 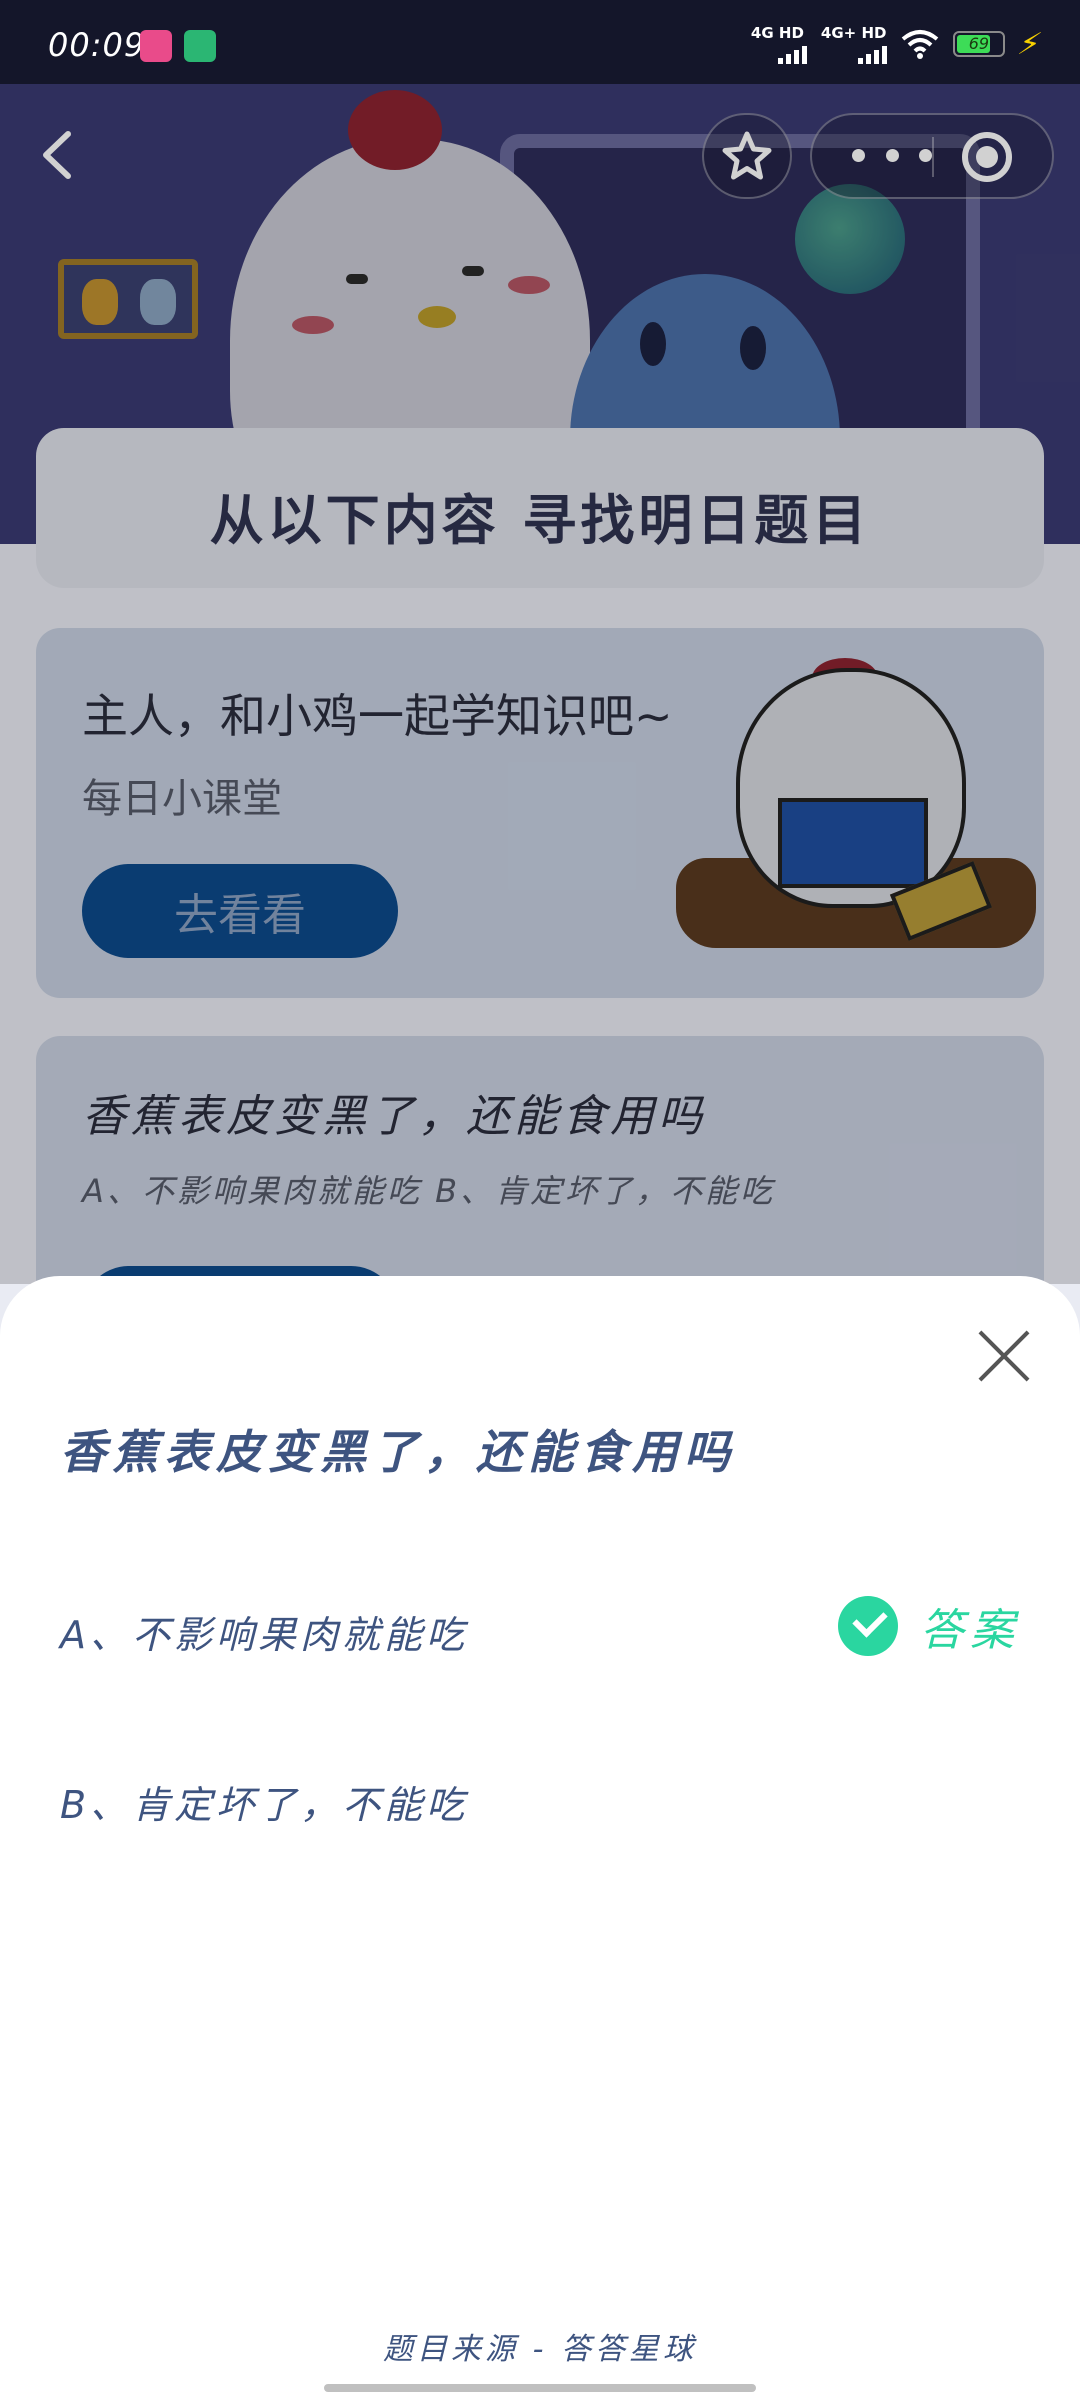 I want to click on answer-label: 答案, so click(x=970, y=1630).